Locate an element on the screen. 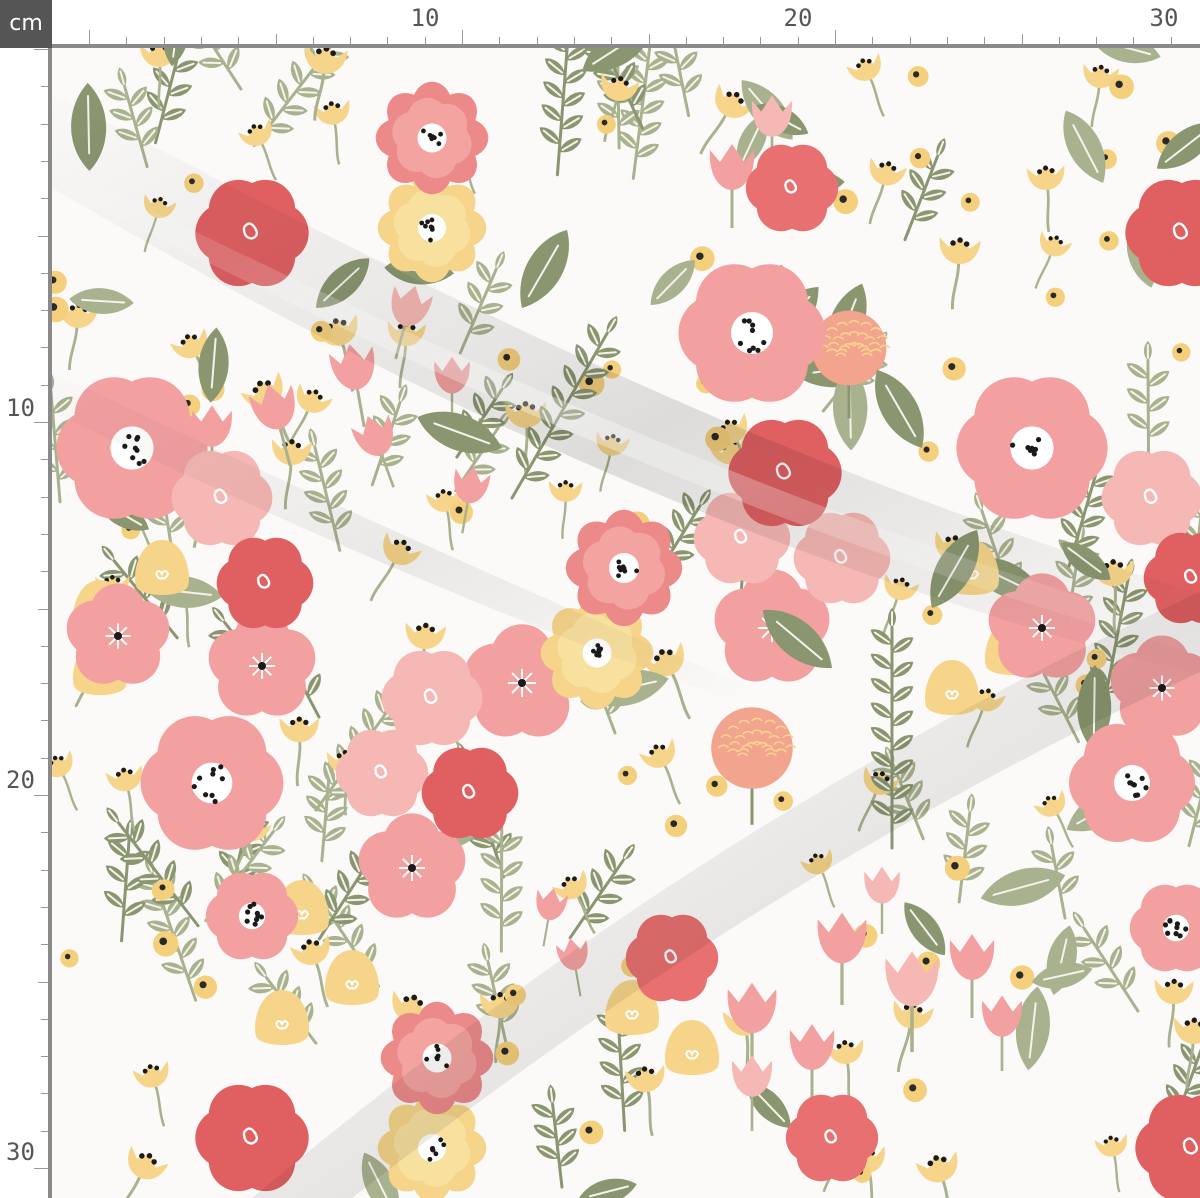 This screenshot has width=1200, height=1198. anemone-center is located at coordinates (118, 636).